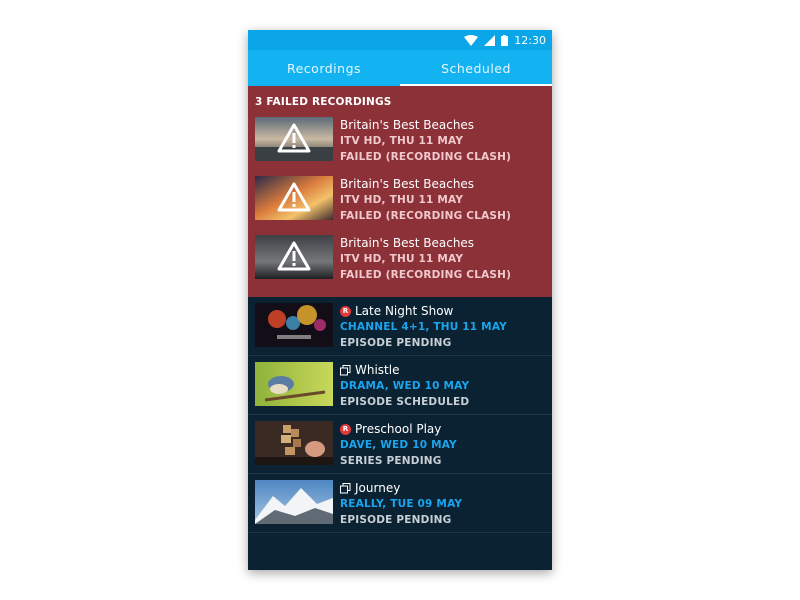 This screenshot has height=600, width=800. What do you see at coordinates (404, 311) in the screenshot?
I see `programme-title: Late Night Show` at bounding box center [404, 311].